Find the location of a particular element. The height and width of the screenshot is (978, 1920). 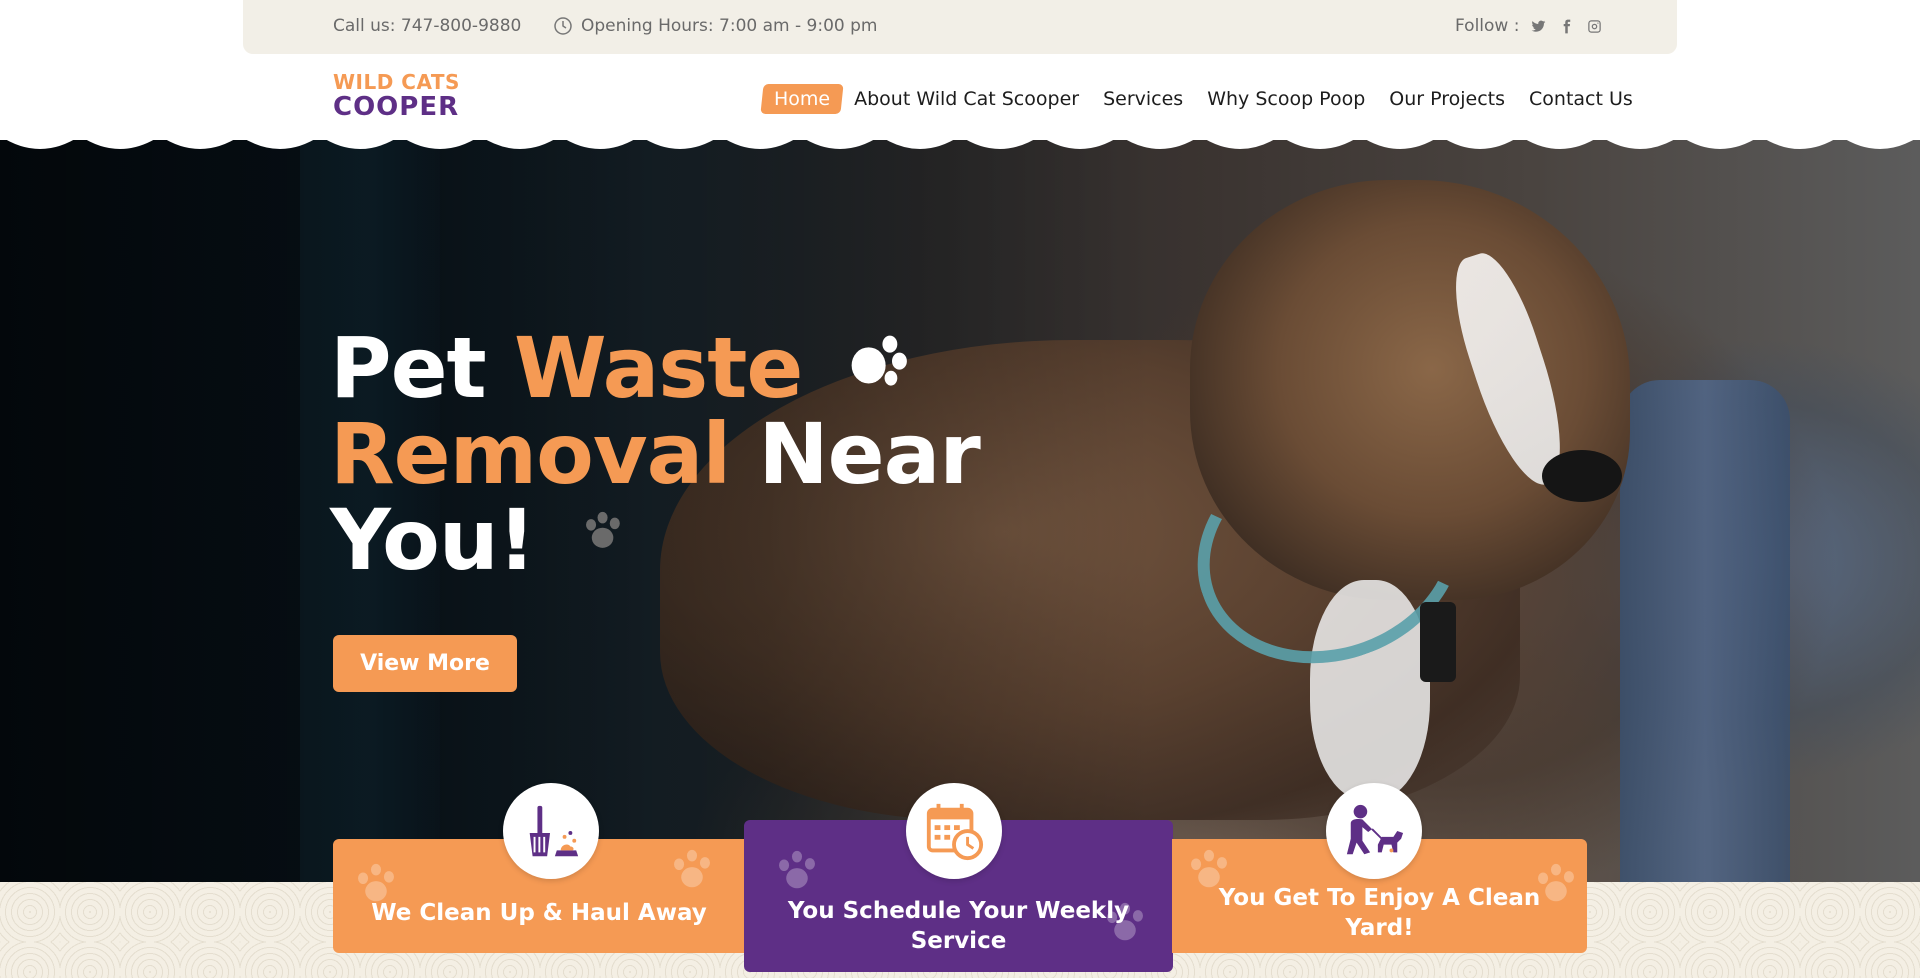

logo-line-1: WILD CATS is located at coordinates (396, 82).